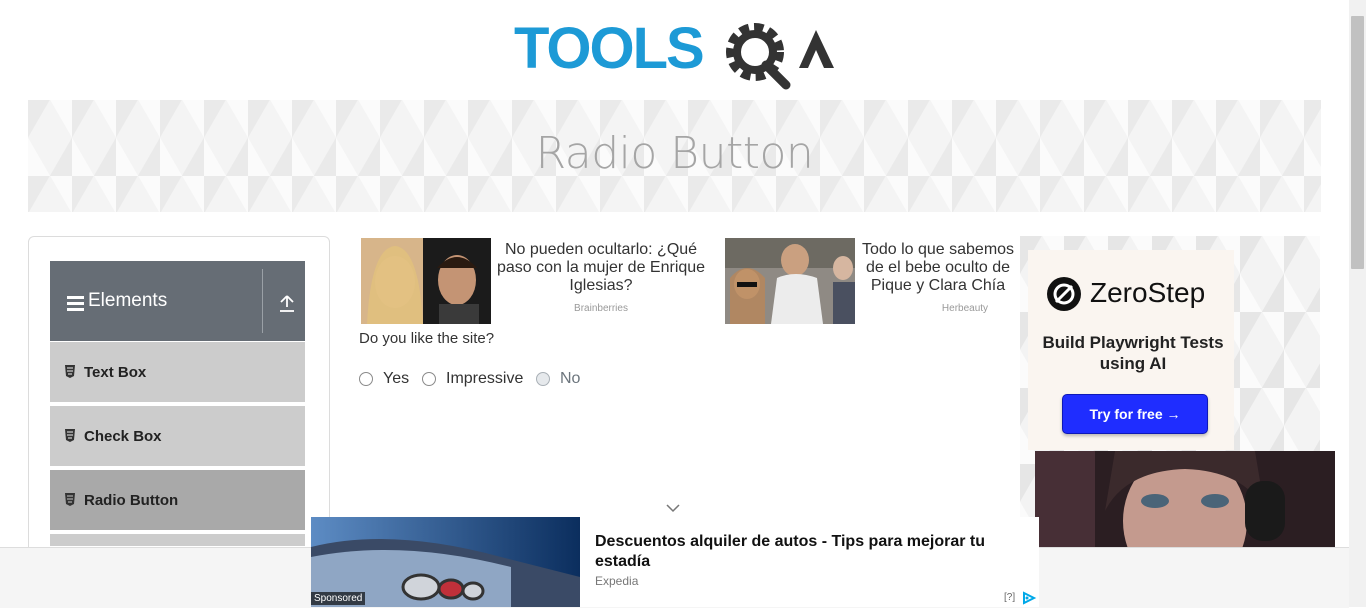 The height and width of the screenshot is (608, 1366). Describe the element at coordinates (177, 541) in the screenshot. I see `sidebar-item-next` at that location.